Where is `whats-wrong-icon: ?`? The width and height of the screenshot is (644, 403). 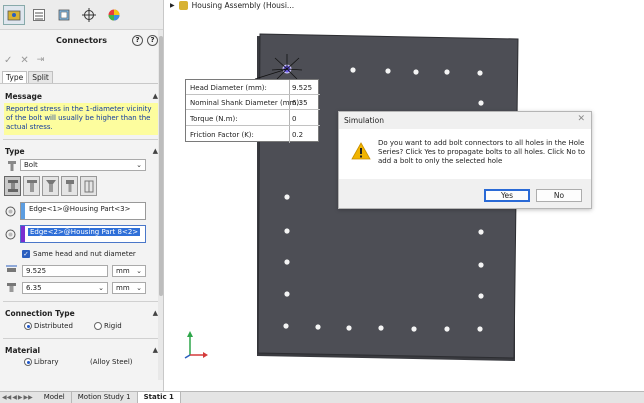 whats-wrong-icon: ? is located at coordinates (152, 40).